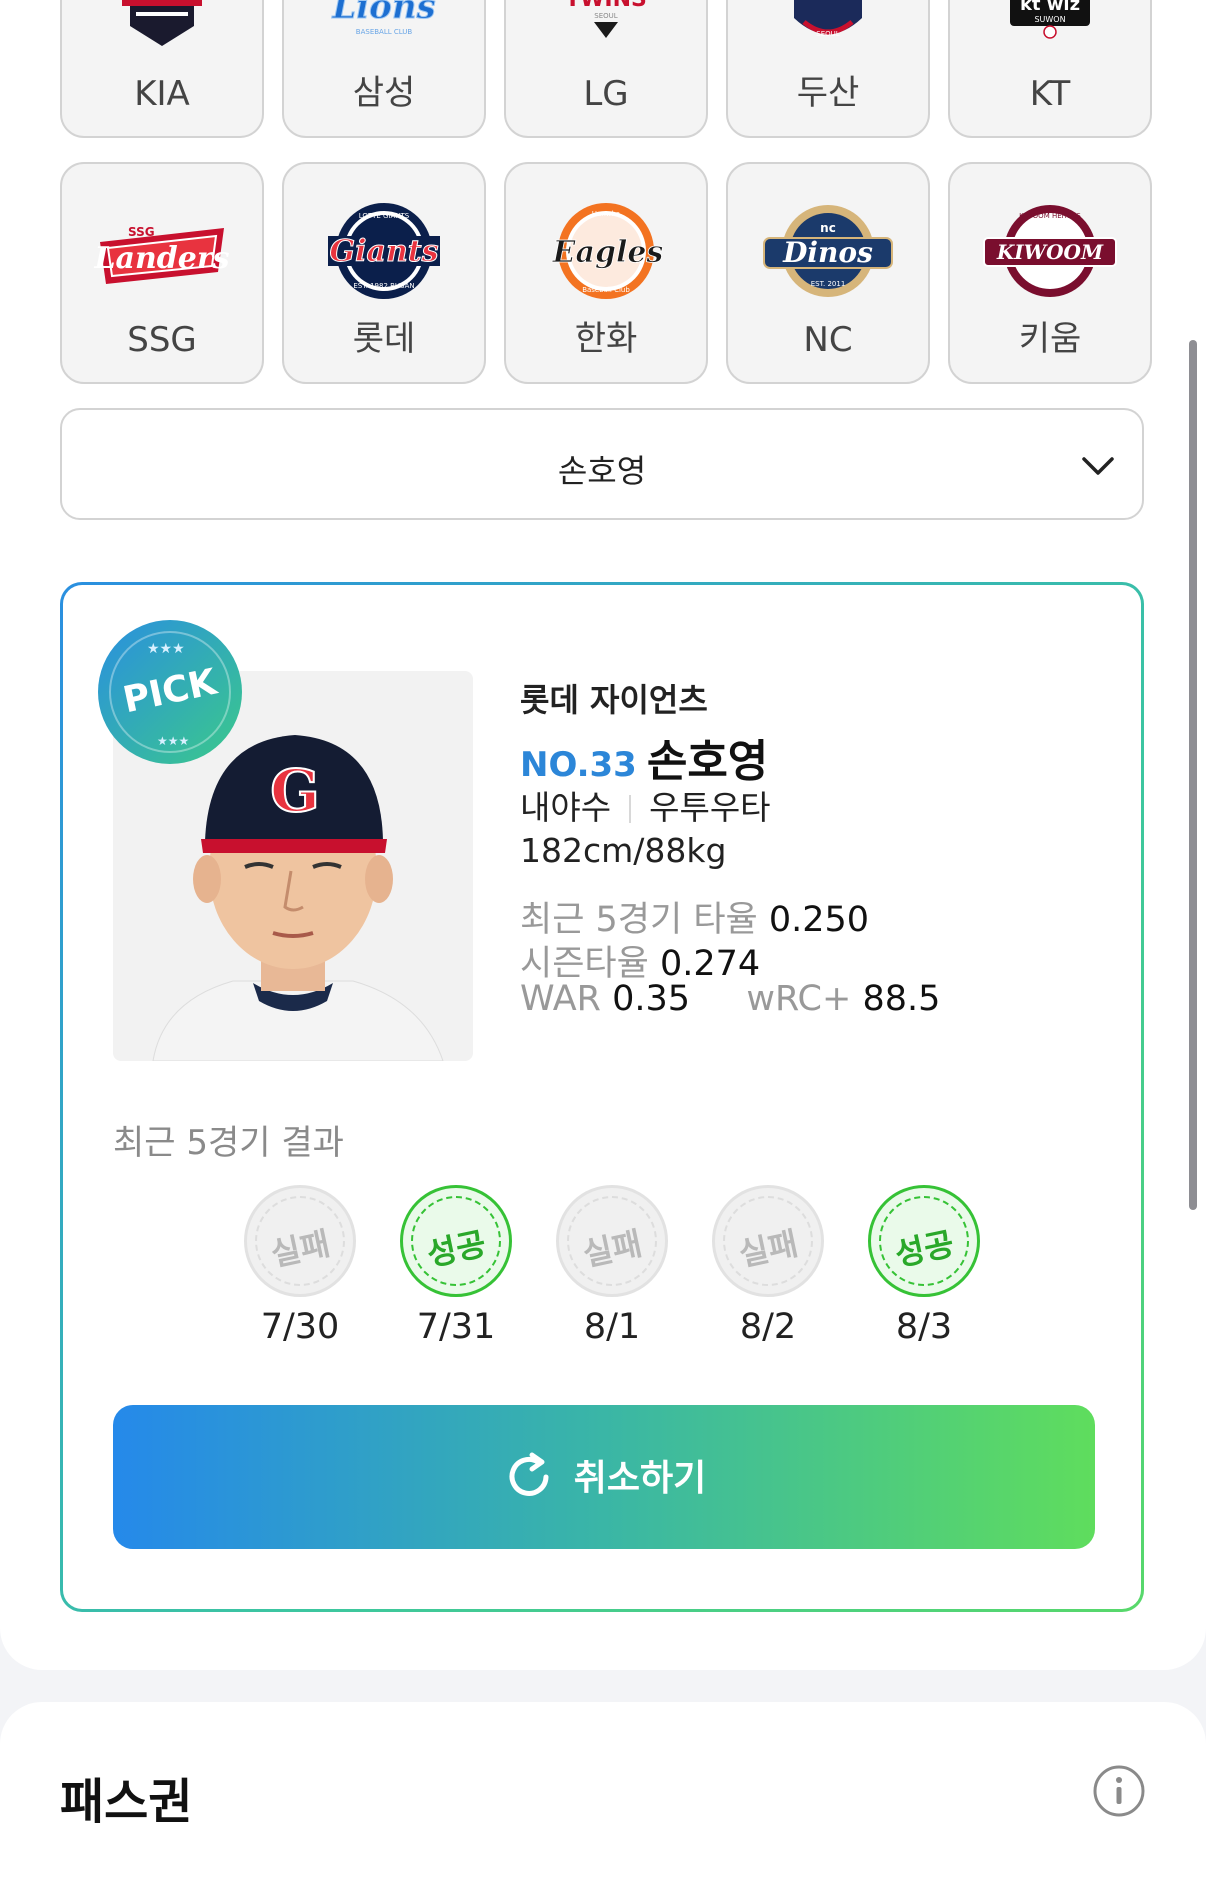  I want to click on divider, so click(630, 809).